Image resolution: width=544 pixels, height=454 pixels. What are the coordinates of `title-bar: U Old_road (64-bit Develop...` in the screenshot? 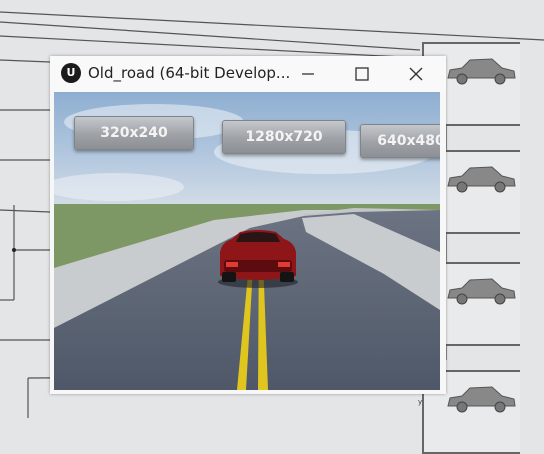 It's located at (248, 74).